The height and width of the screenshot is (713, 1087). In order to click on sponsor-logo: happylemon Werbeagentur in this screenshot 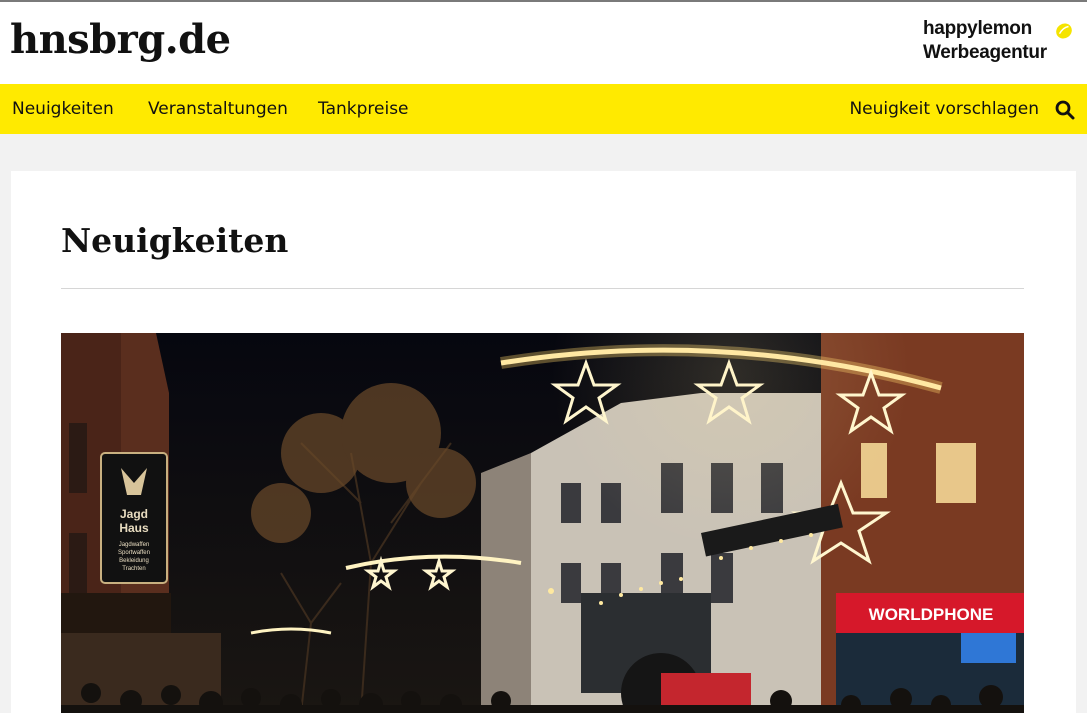, I will do `click(998, 43)`.